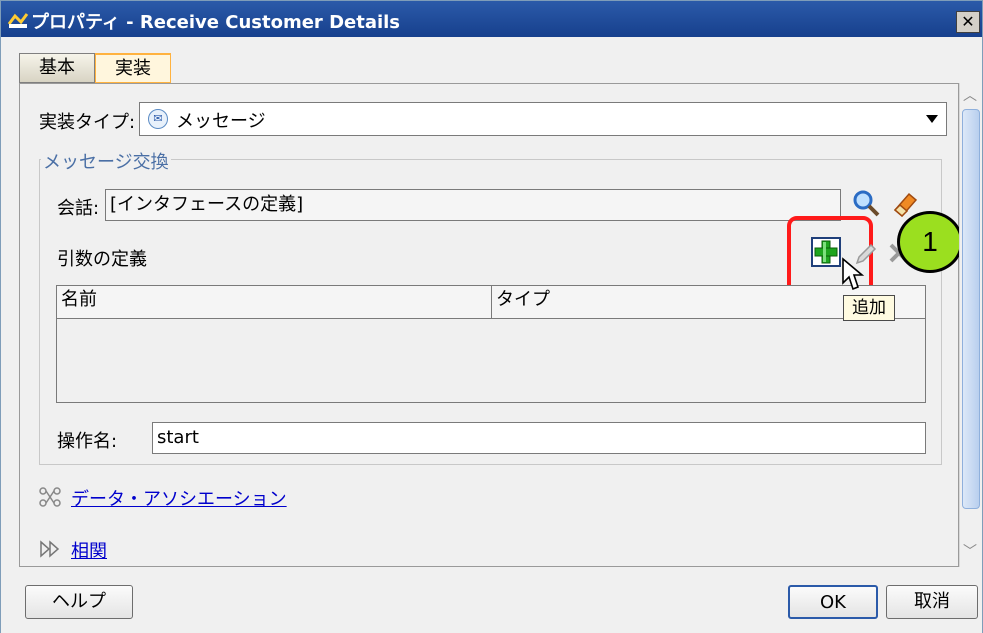  Describe the element at coordinates (970, 551) in the screenshot. I see `scroll-down-icon: ﹀` at that location.